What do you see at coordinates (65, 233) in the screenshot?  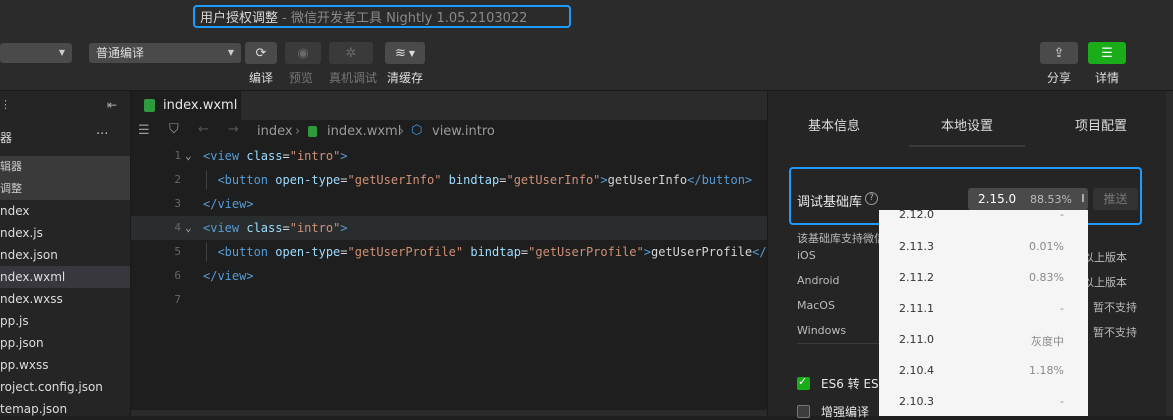 I see `file-item: ndex.js` at bounding box center [65, 233].